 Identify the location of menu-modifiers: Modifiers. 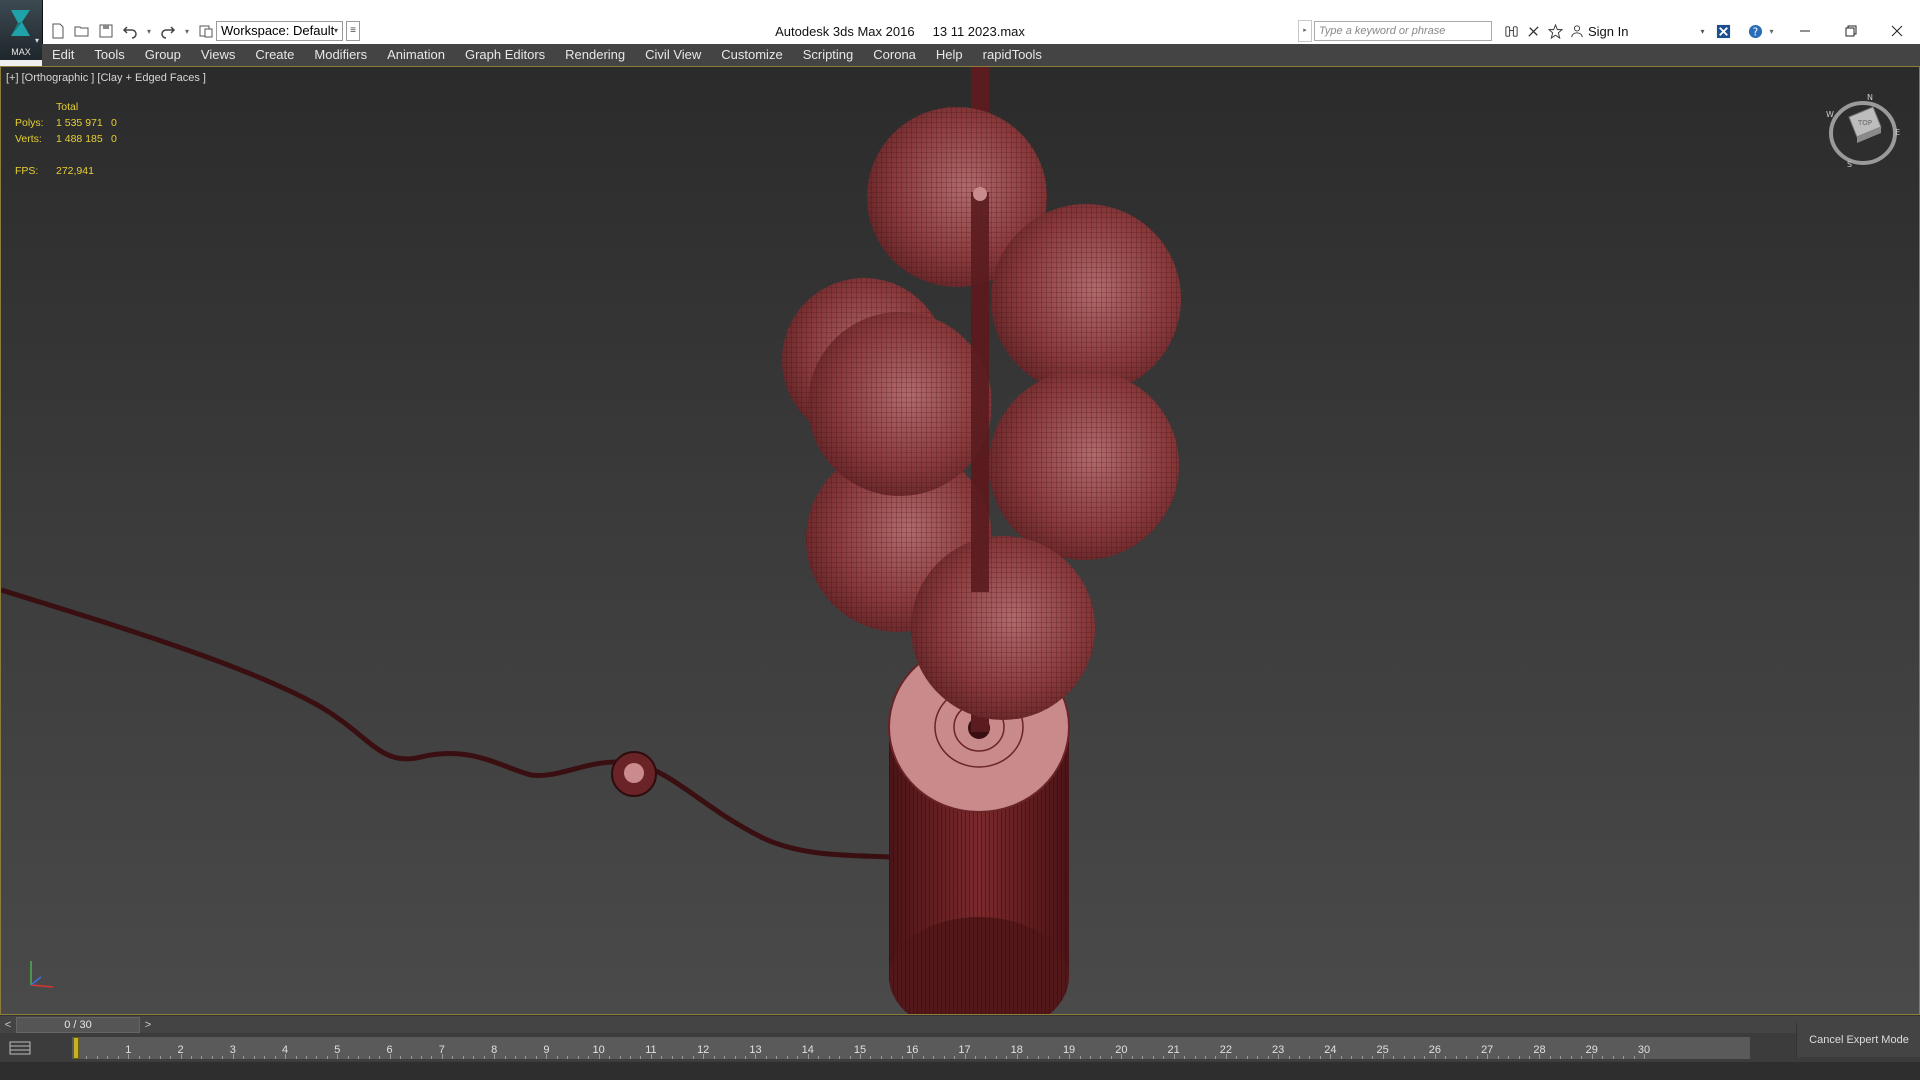
(340, 55).